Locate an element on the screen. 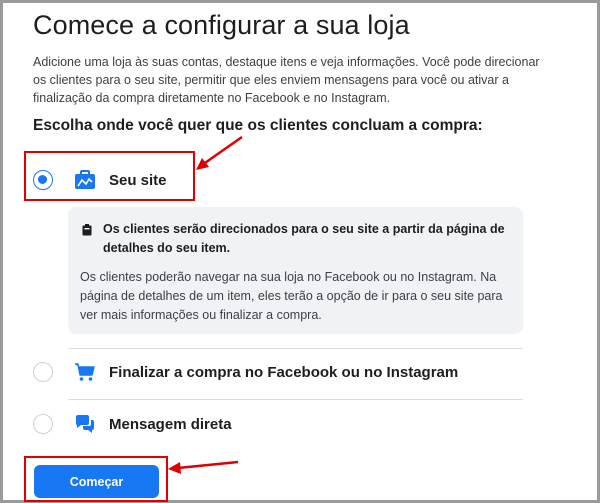  annotation-box-seu-site is located at coordinates (109, 176).